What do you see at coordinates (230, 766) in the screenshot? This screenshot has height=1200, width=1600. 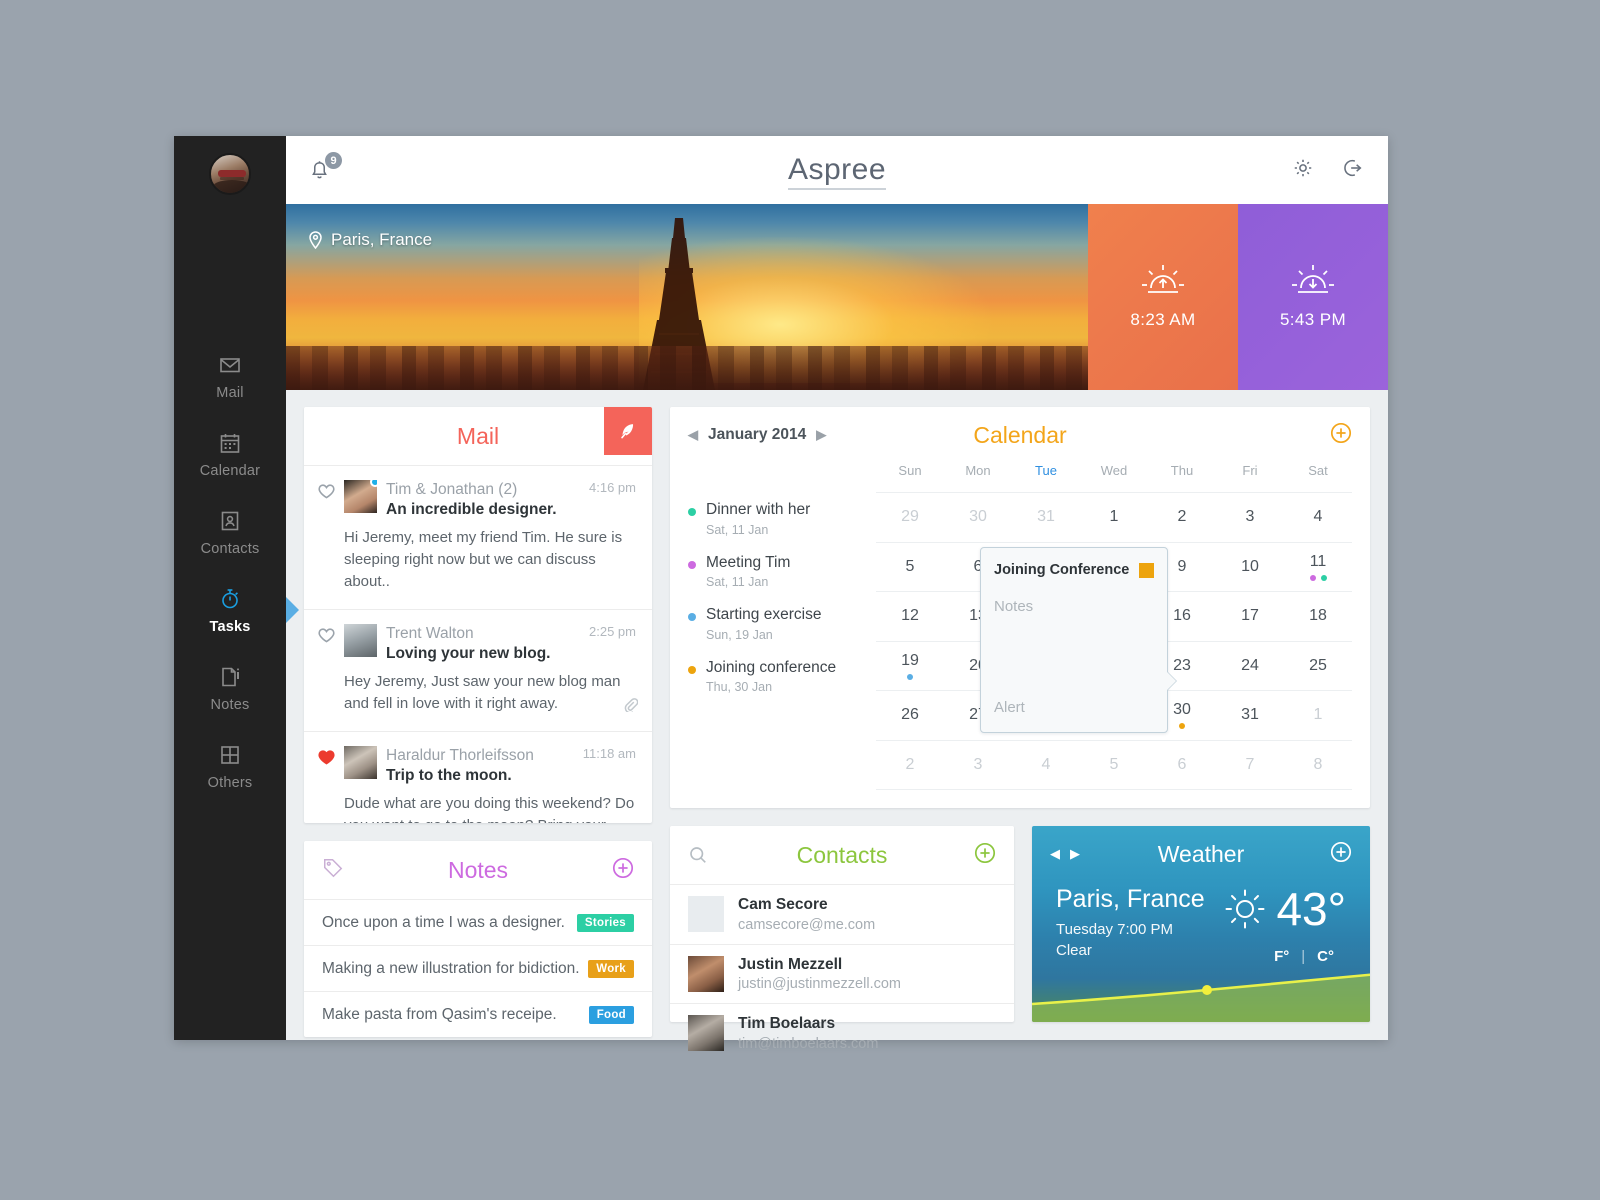 I see `sidebar-item-others: Others` at bounding box center [230, 766].